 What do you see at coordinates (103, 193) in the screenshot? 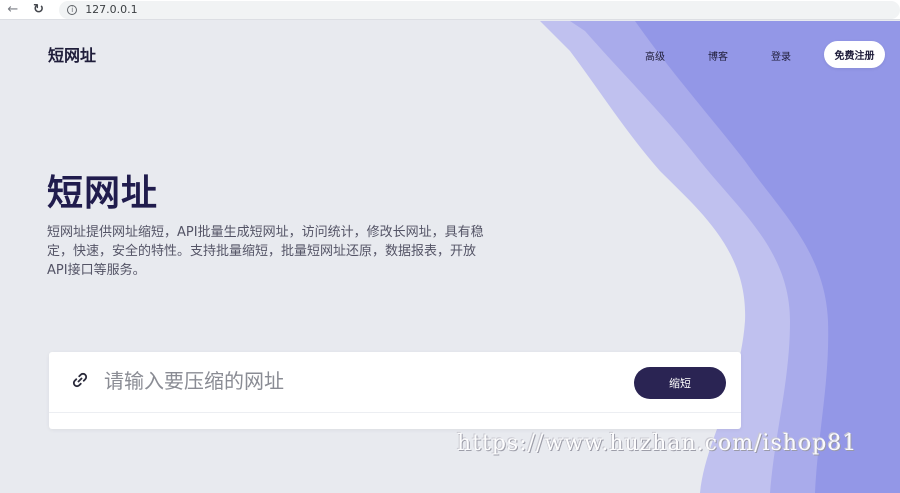
I see `hero-title: 短网址` at bounding box center [103, 193].